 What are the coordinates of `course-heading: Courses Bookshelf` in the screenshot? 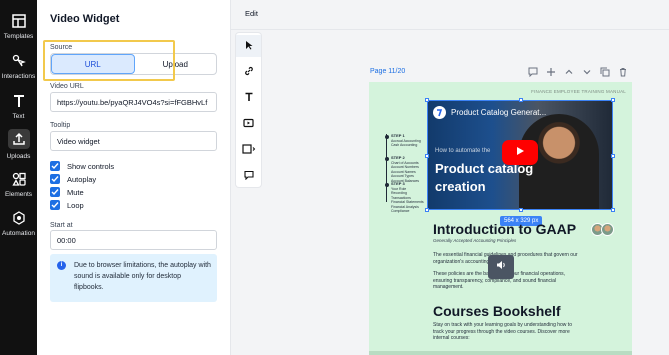 It's located at (497, 311).